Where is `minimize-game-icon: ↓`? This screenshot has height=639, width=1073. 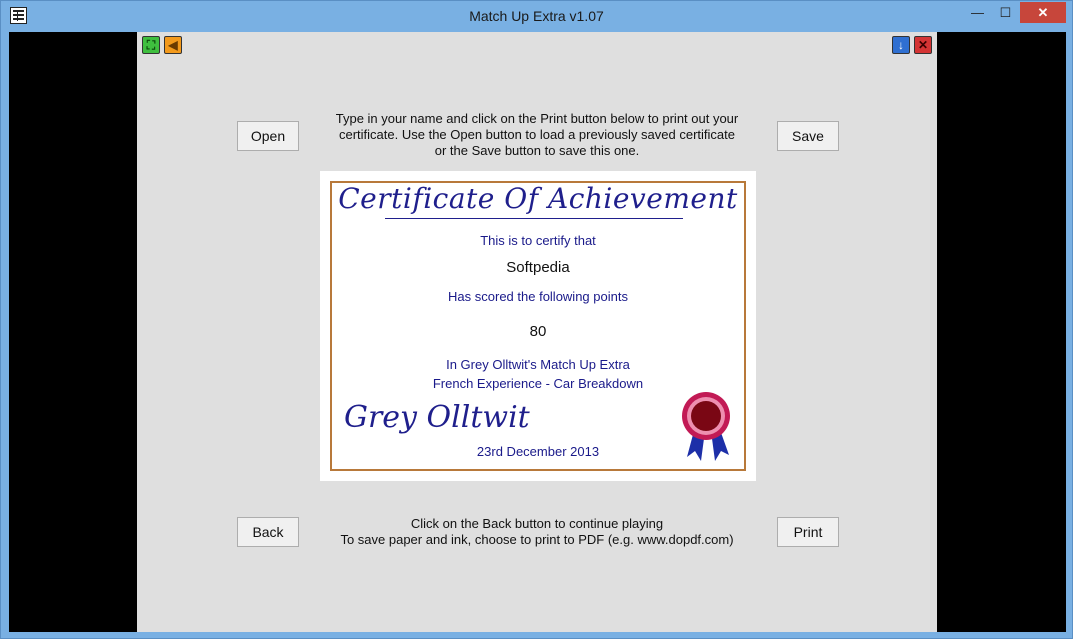
minimize-game-icon: ↓ is located at coordinates (901, 45).